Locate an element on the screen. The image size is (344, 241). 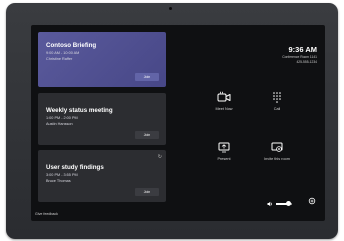
invite-room-label: Invite this room is located at coordinates (277, 159).